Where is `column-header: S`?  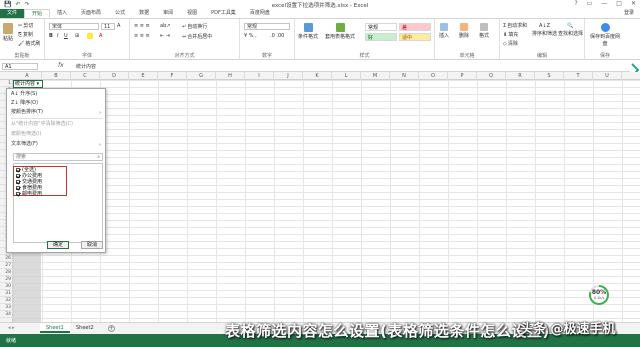
column-header: S is located at coordinates (549, 76).